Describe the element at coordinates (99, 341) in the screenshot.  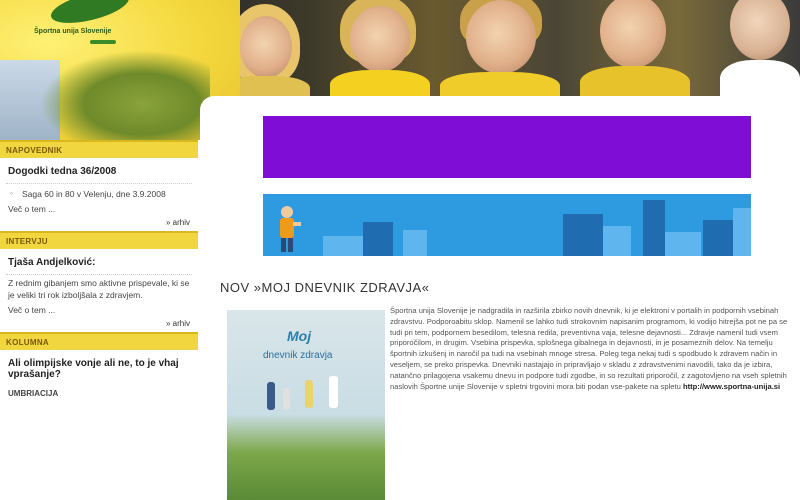
I see `sidebar-heading-kolumna: KOLUMNA` at that location.